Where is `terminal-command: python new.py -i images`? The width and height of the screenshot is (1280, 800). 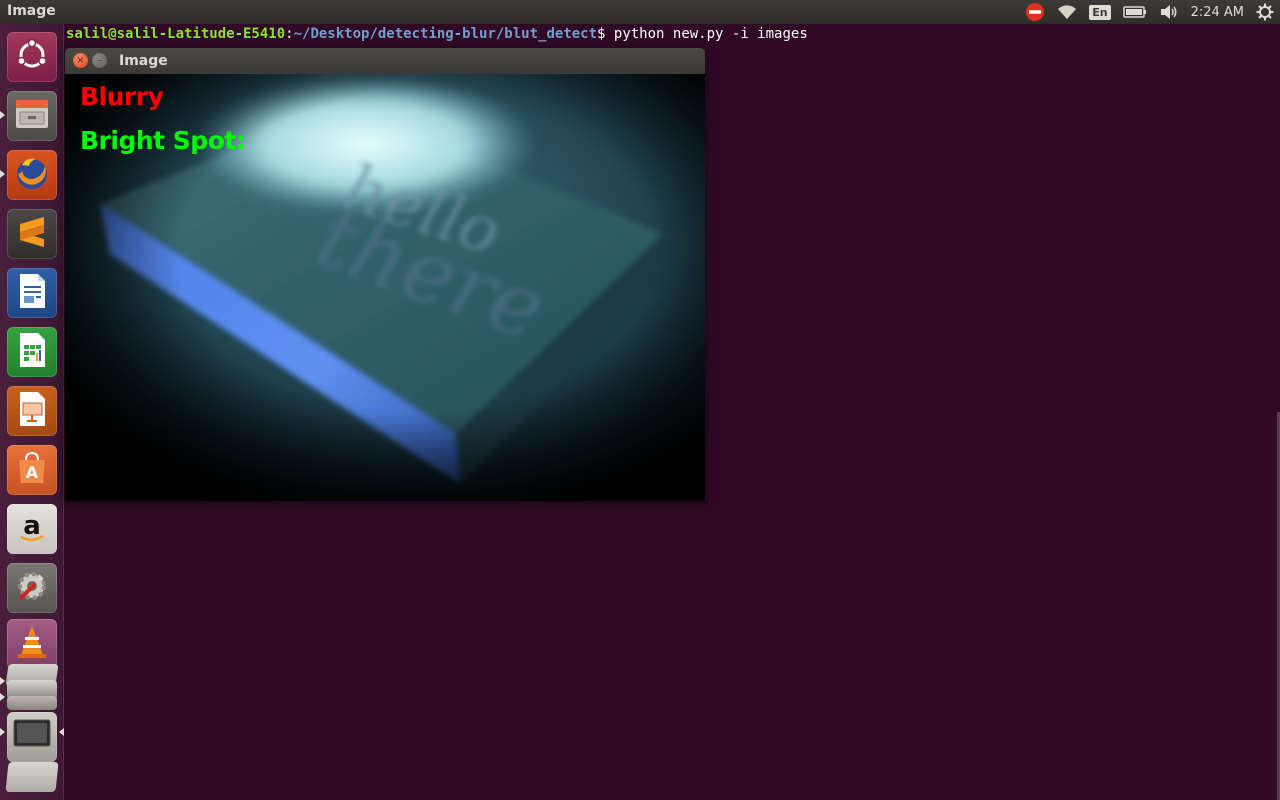 terminal-command: python new.py -i images is located at coordinates (706, 34).